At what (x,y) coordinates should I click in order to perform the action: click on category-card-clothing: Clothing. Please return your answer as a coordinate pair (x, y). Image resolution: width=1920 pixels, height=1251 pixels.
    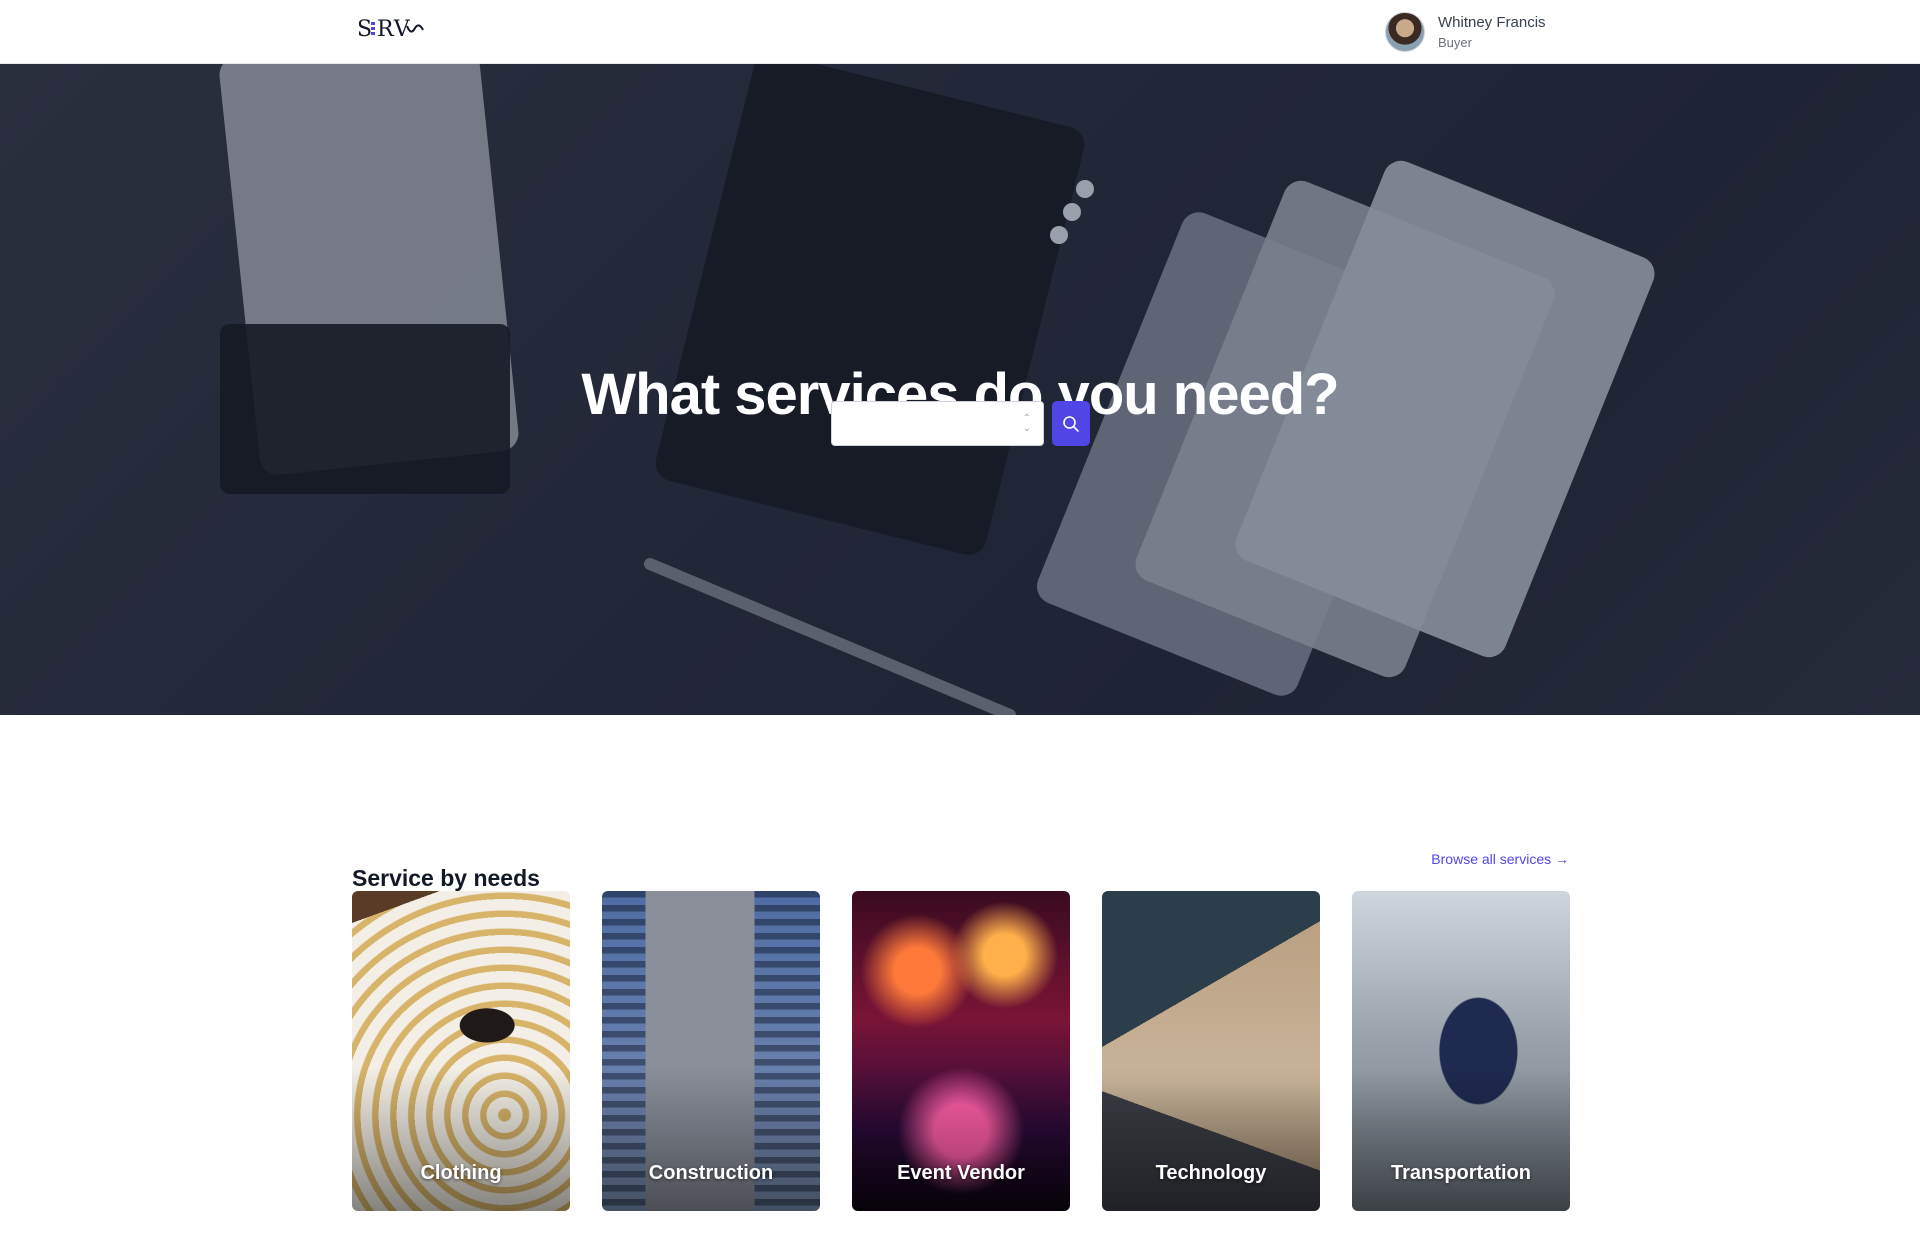
    Looking at the image, I should click on (461, 1051).